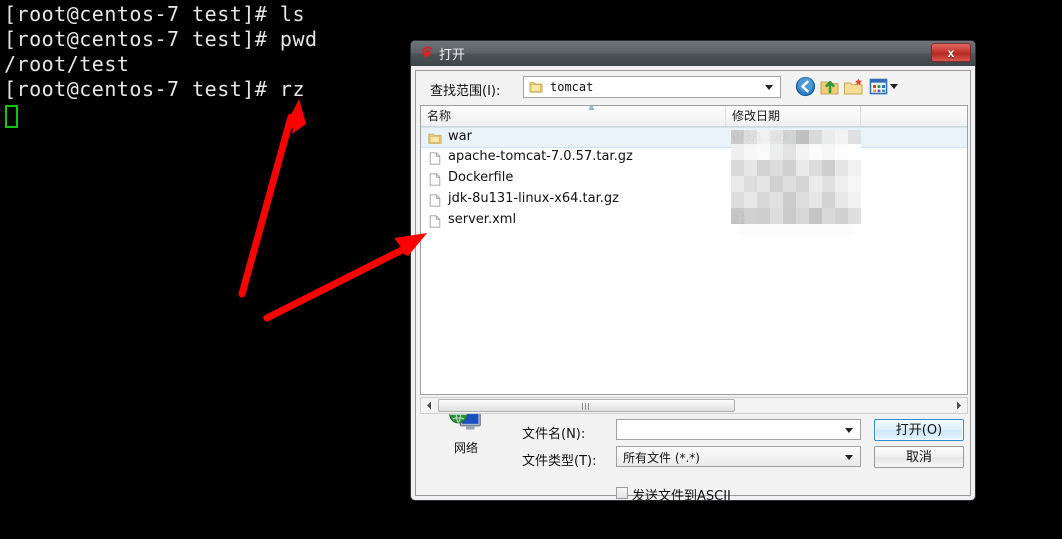 Image resolution: width=1062 pixels, height=539 pixels. I want to click on file-name: apache-tomcat-7.0.57.tar.gz, so click(540, 156).